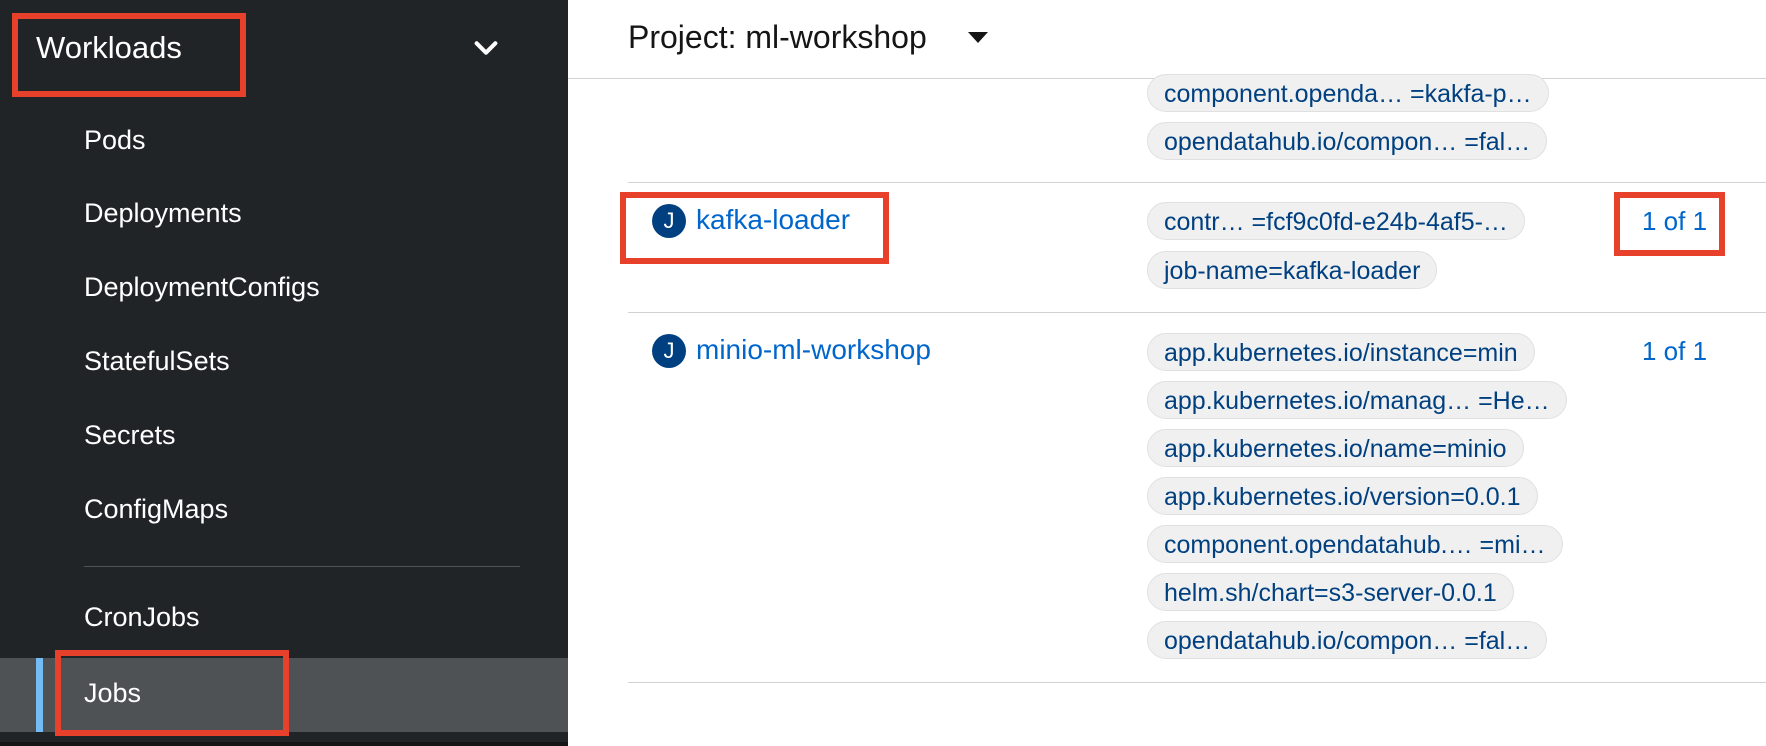  I want to click on project-selector-label: Project: ml-workshop, so click(777, 37).